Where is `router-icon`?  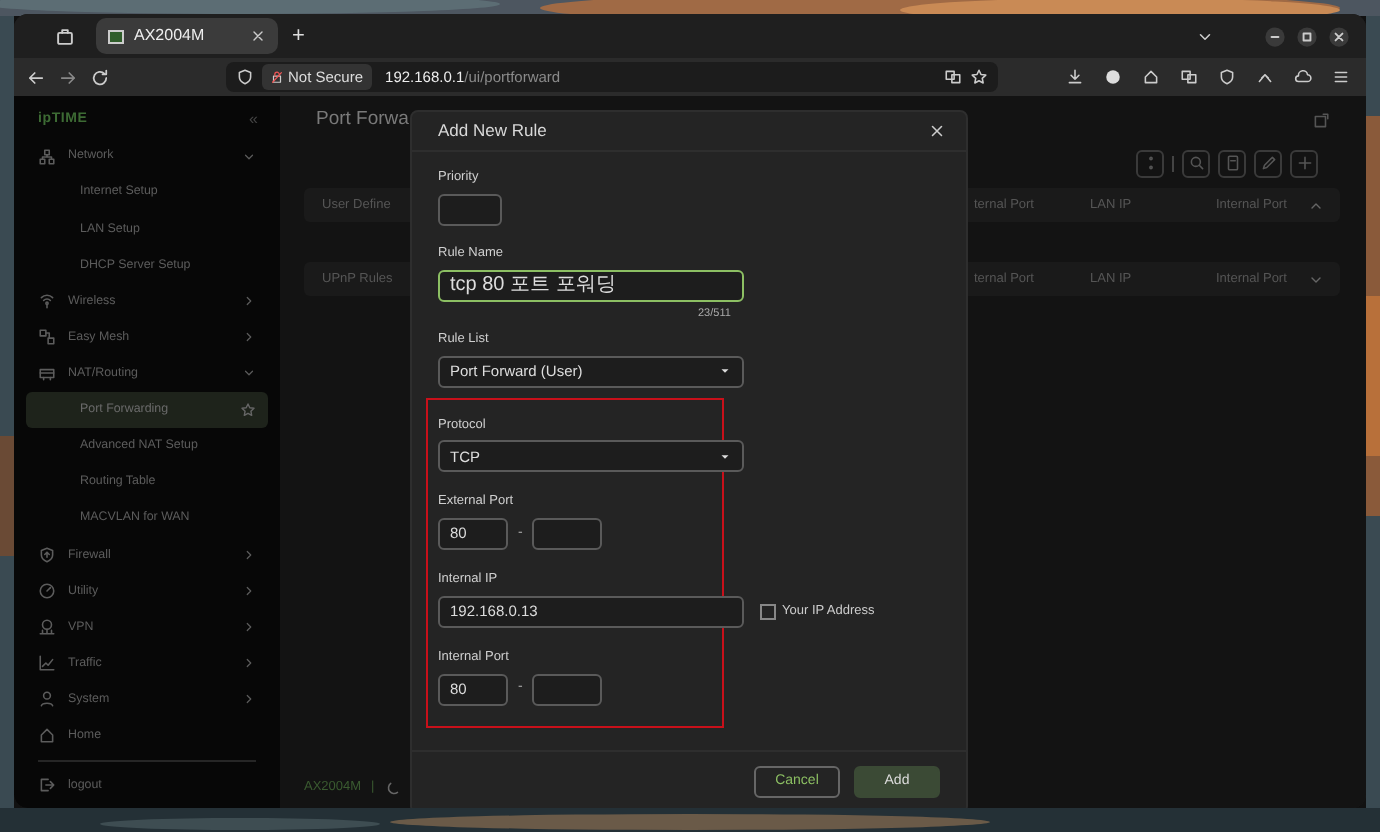 router-icon is located at coordinates (47, 373).